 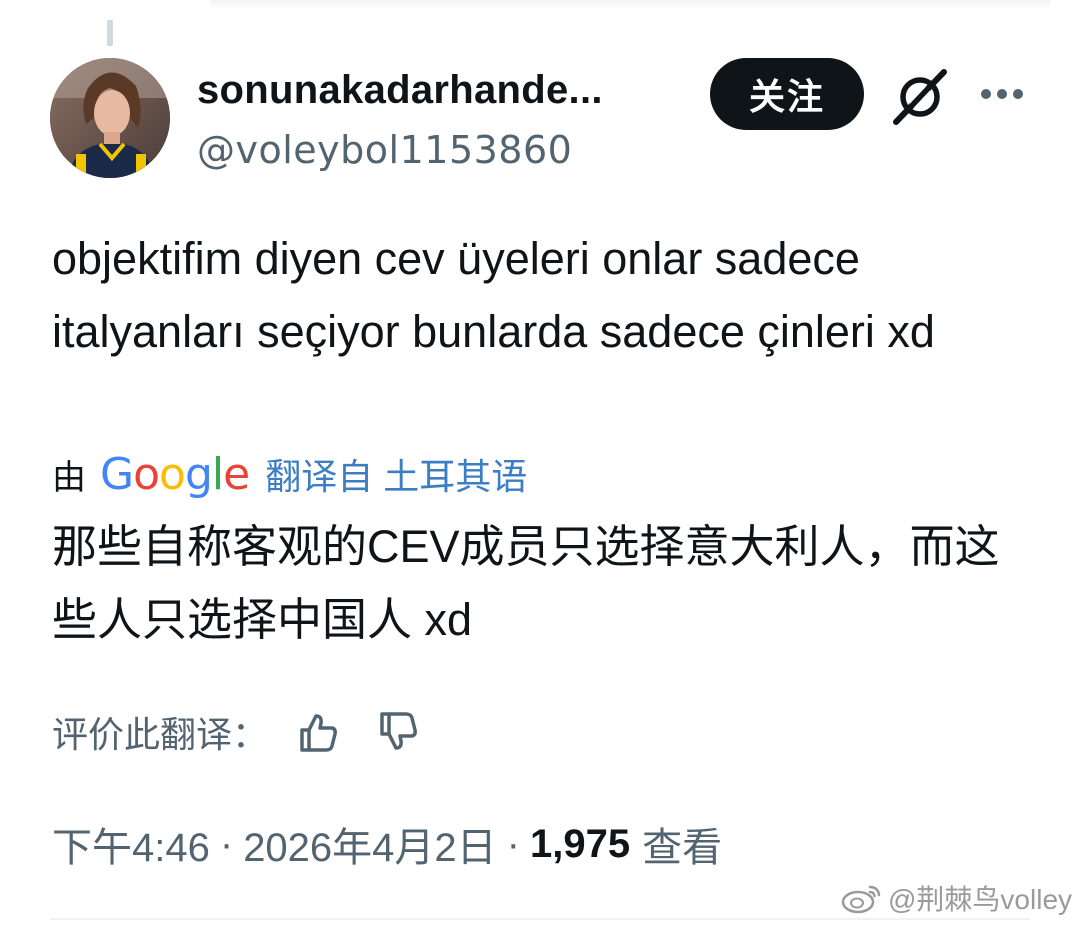 I want to click on watermark: @荆棘鸟volley, so click(x=956, y=898).